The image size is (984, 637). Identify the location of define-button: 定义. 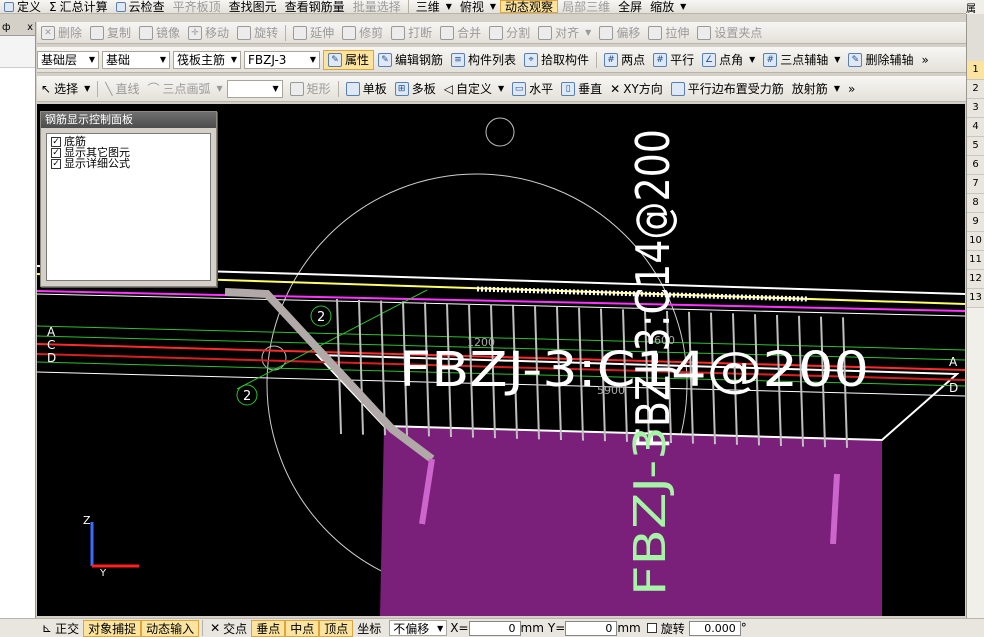
(22, 6).